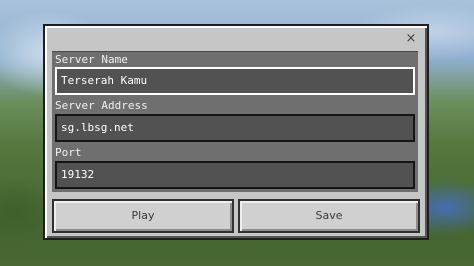 Image resolution: width=474 pixels, height=266 pixels. What do you see at coordinates (91, 59) in the screenshot?
I see `server-name-label: Server Name` at bounding box center [91, 59].